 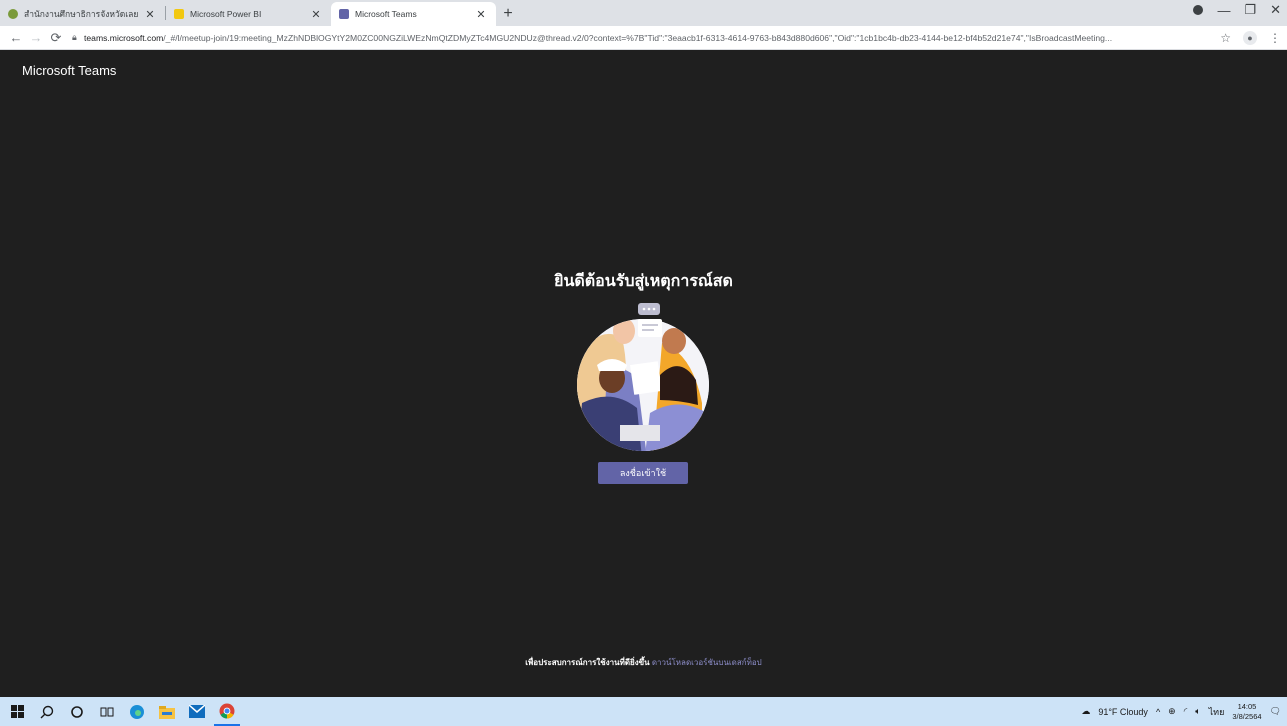 What do you see at coordinates (1275, 38) in the screenshot?
I see `menu-icon: ⋮` at bounding box center [1275, 38].